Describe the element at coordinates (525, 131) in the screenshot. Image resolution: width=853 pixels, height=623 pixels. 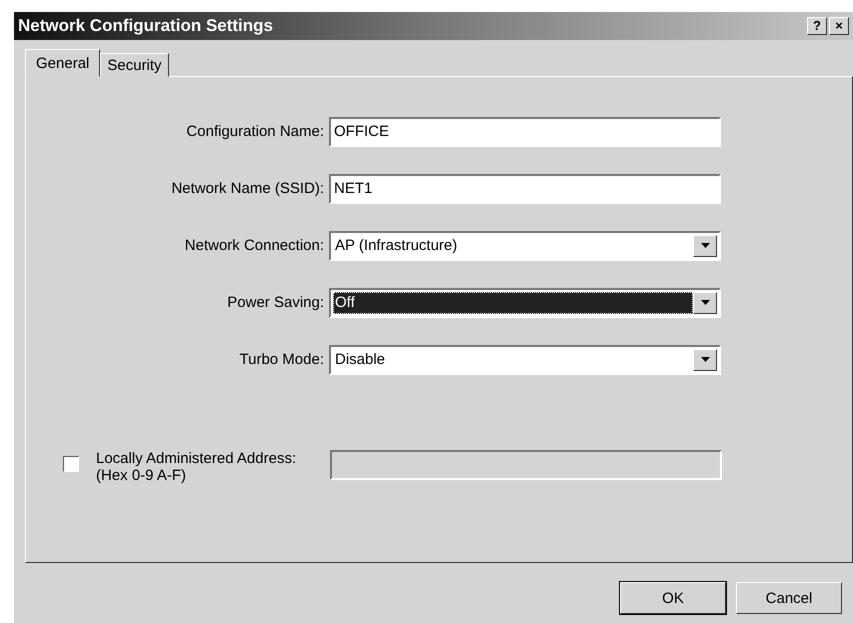
I see `text-field: OFFICE` at that location.